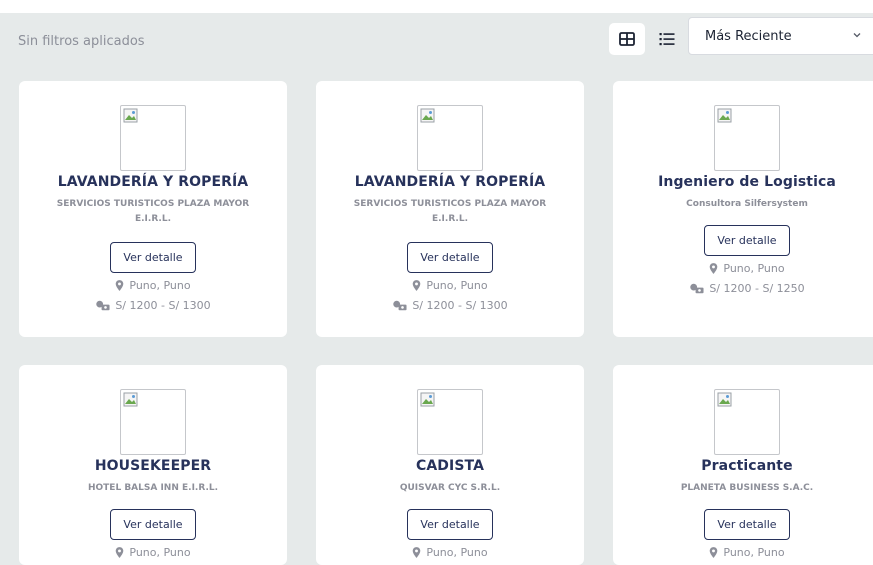 This screenshot has height=565, width=873. Describe the element at coordinates (748, 36) in the screenshot. I see `sort-selected-label: Más Reciente` at that location.